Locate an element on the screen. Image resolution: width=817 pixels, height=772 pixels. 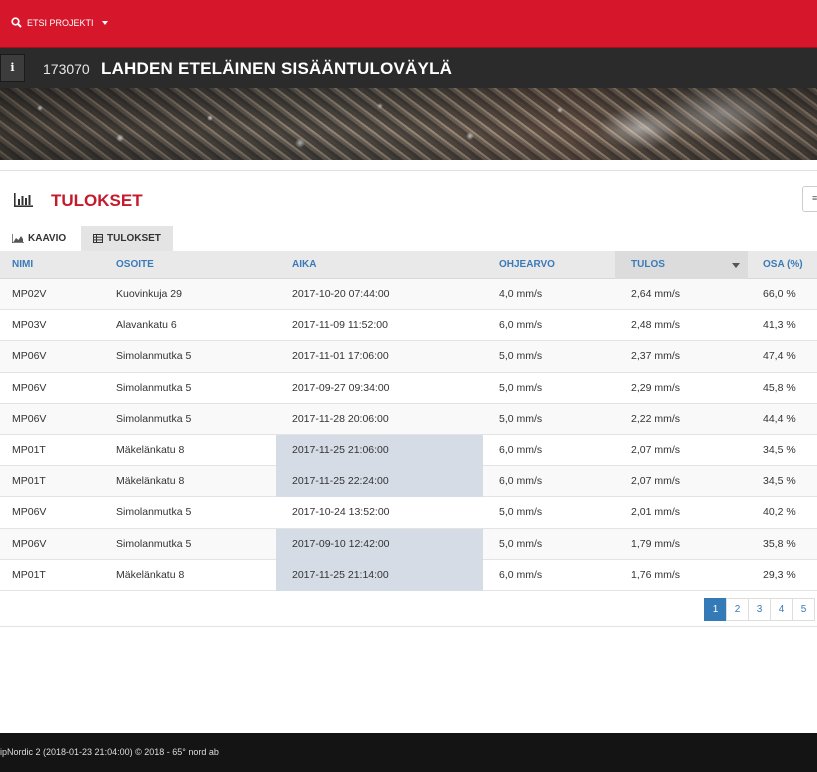
cell-tulos: 2,37 mm/s is located at coordinates (656, 356).